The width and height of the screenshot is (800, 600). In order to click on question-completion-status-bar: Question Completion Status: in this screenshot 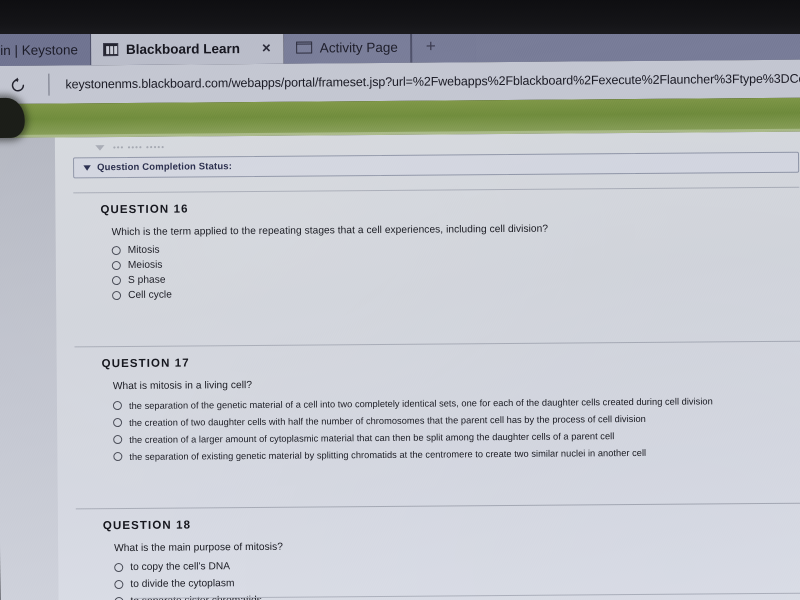, I will do `click(436, 165)`.